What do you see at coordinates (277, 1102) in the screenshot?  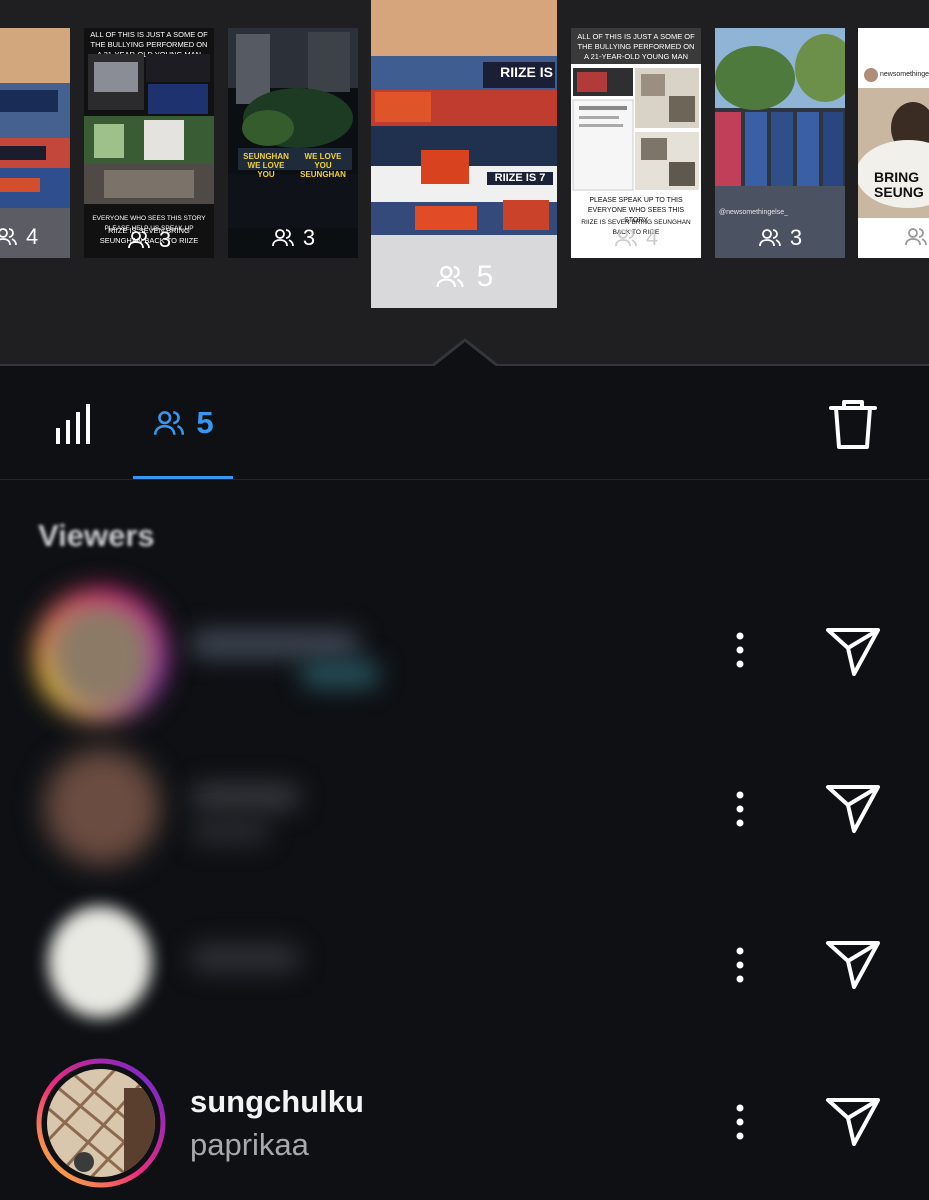 I see `viewer-username: sungchulku` at bounding box center [277, 1102].